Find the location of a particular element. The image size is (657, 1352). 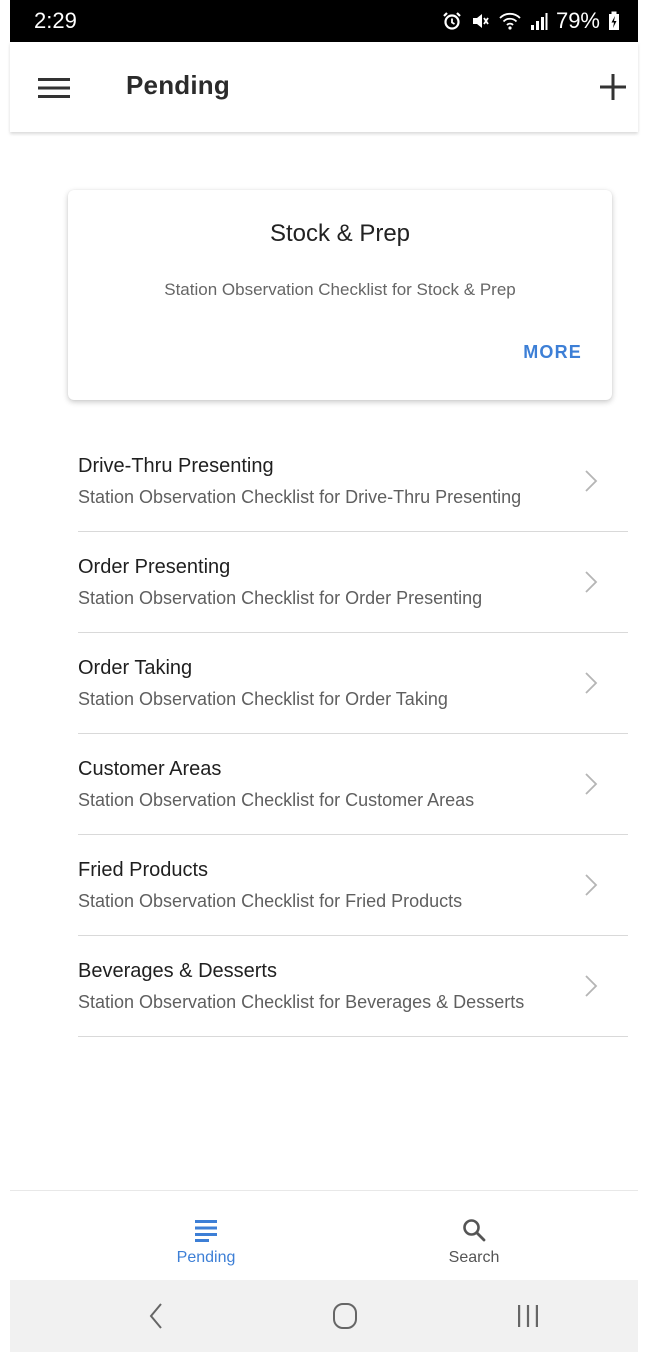

hamburger-menu-icon is located at coordinates (54, 88).